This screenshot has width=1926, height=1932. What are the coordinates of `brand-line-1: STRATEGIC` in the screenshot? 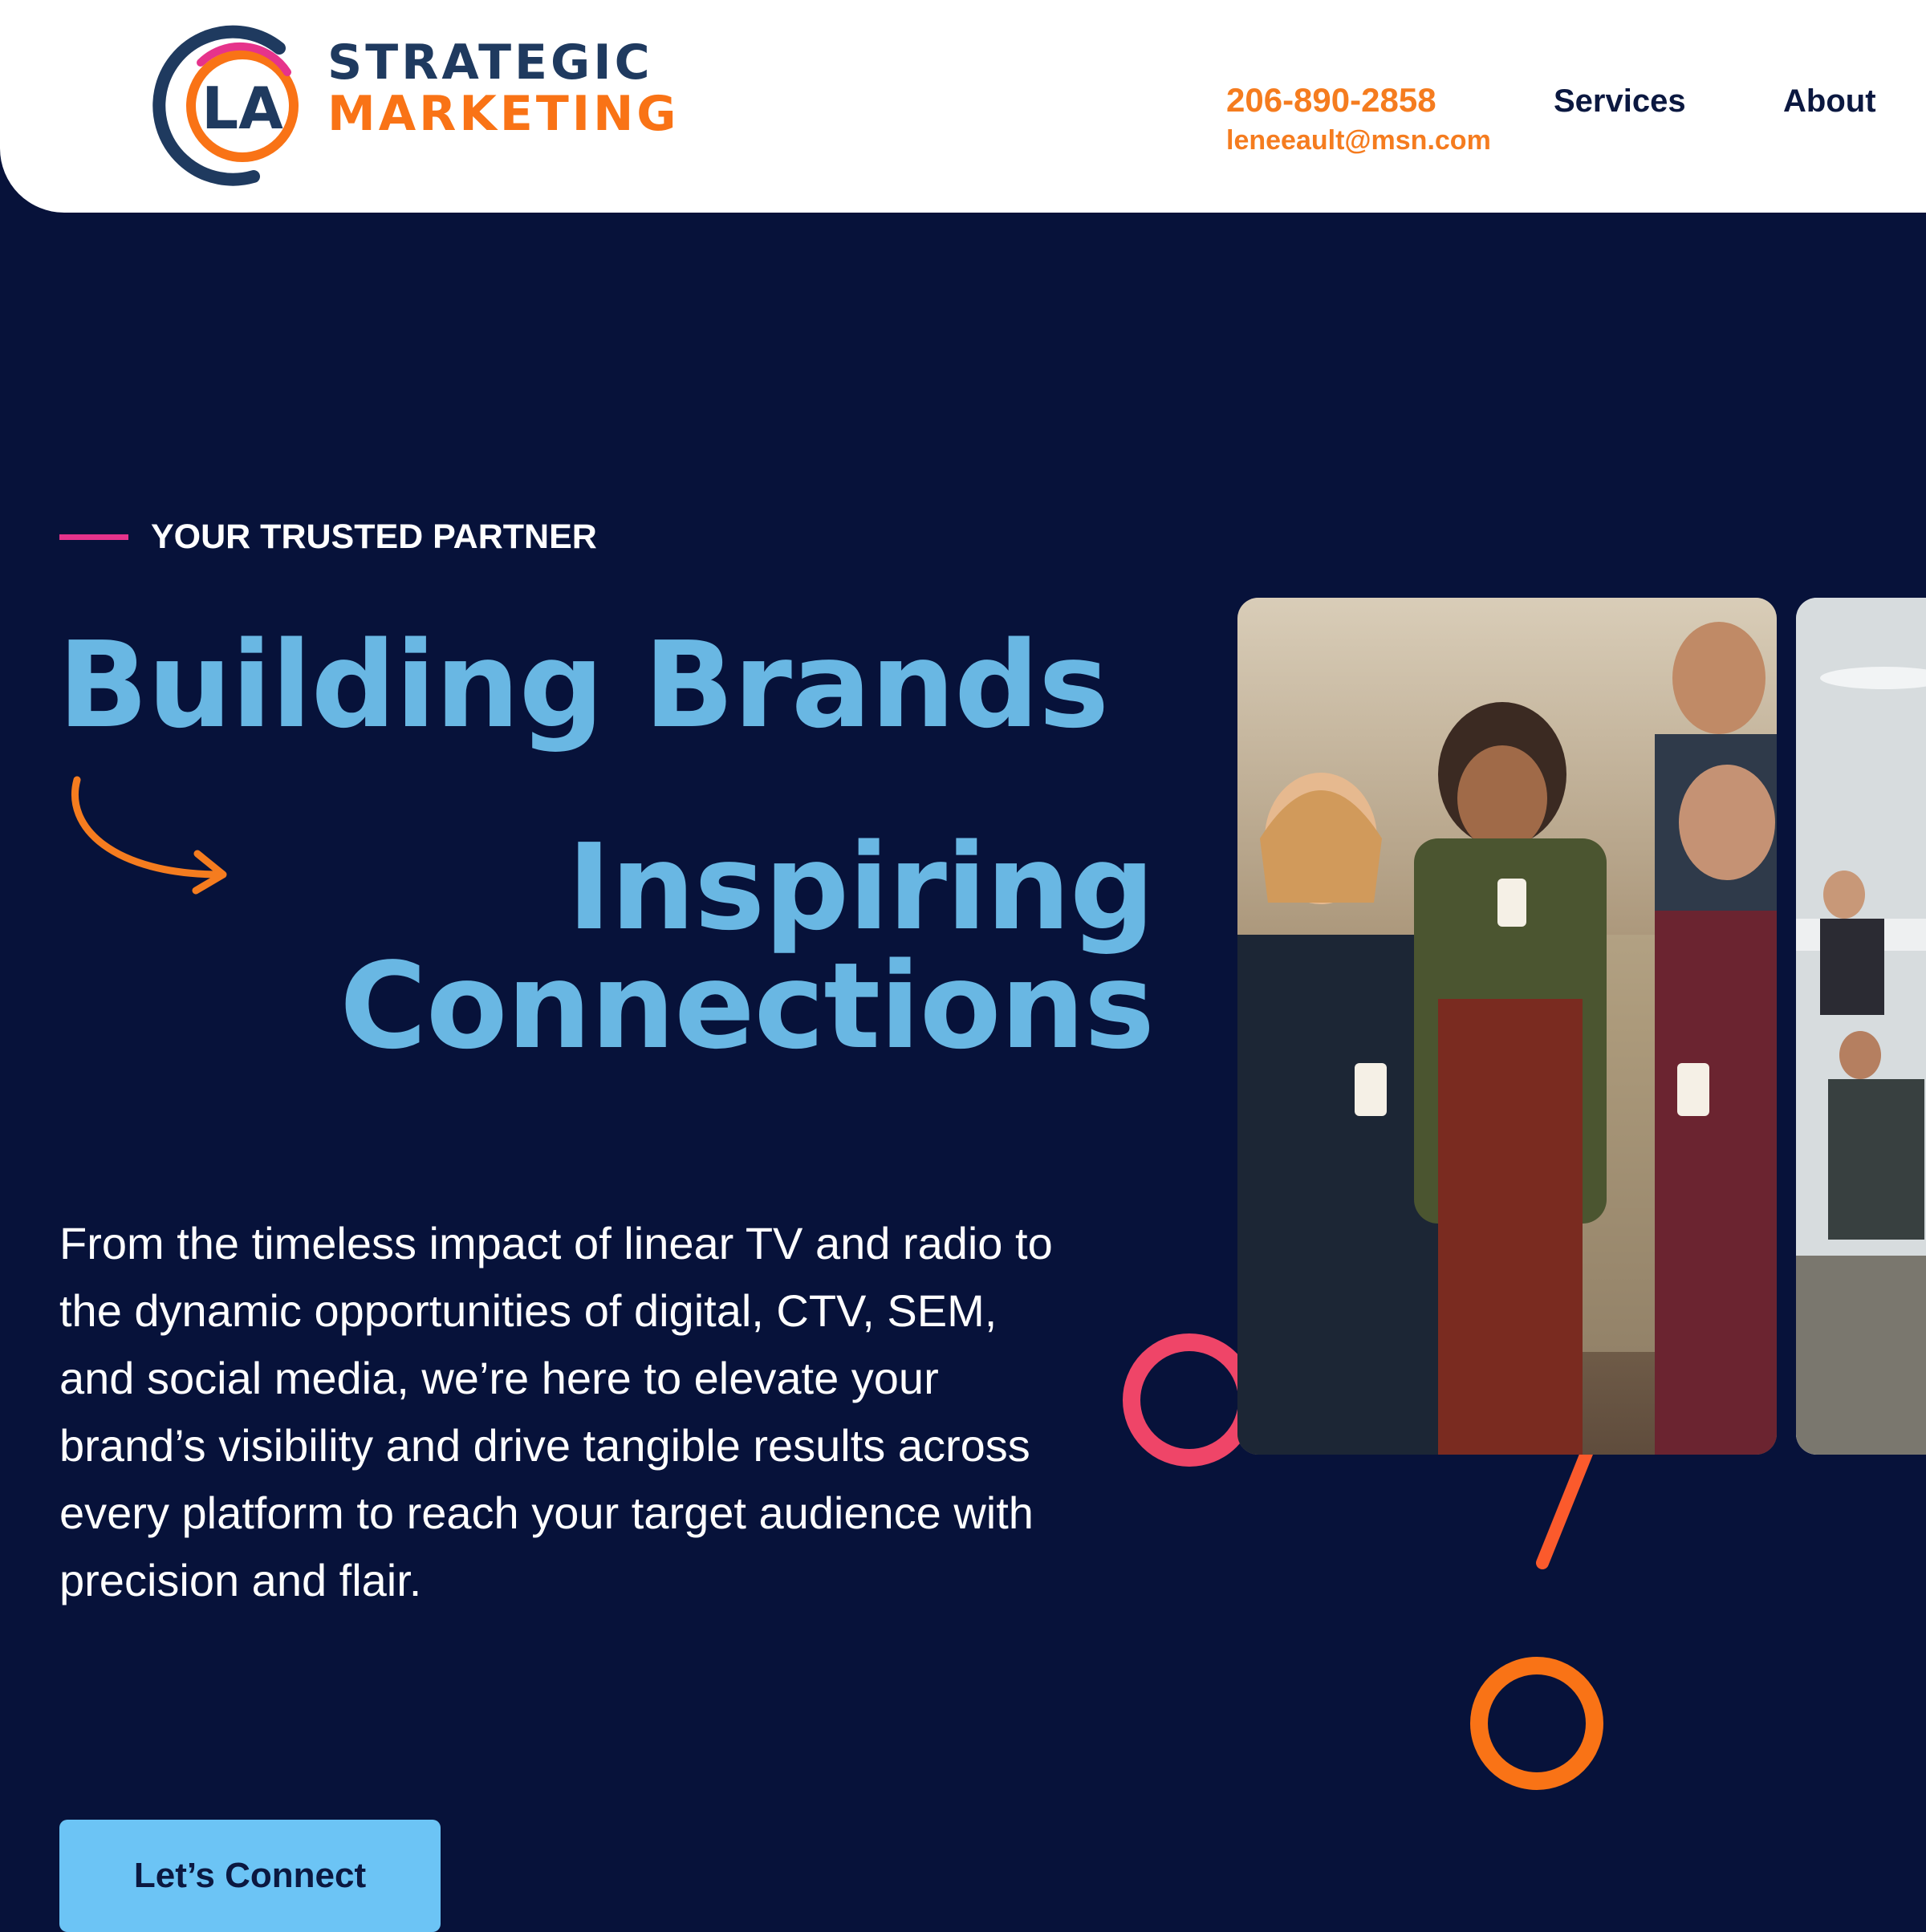 It's located at (490, 62).